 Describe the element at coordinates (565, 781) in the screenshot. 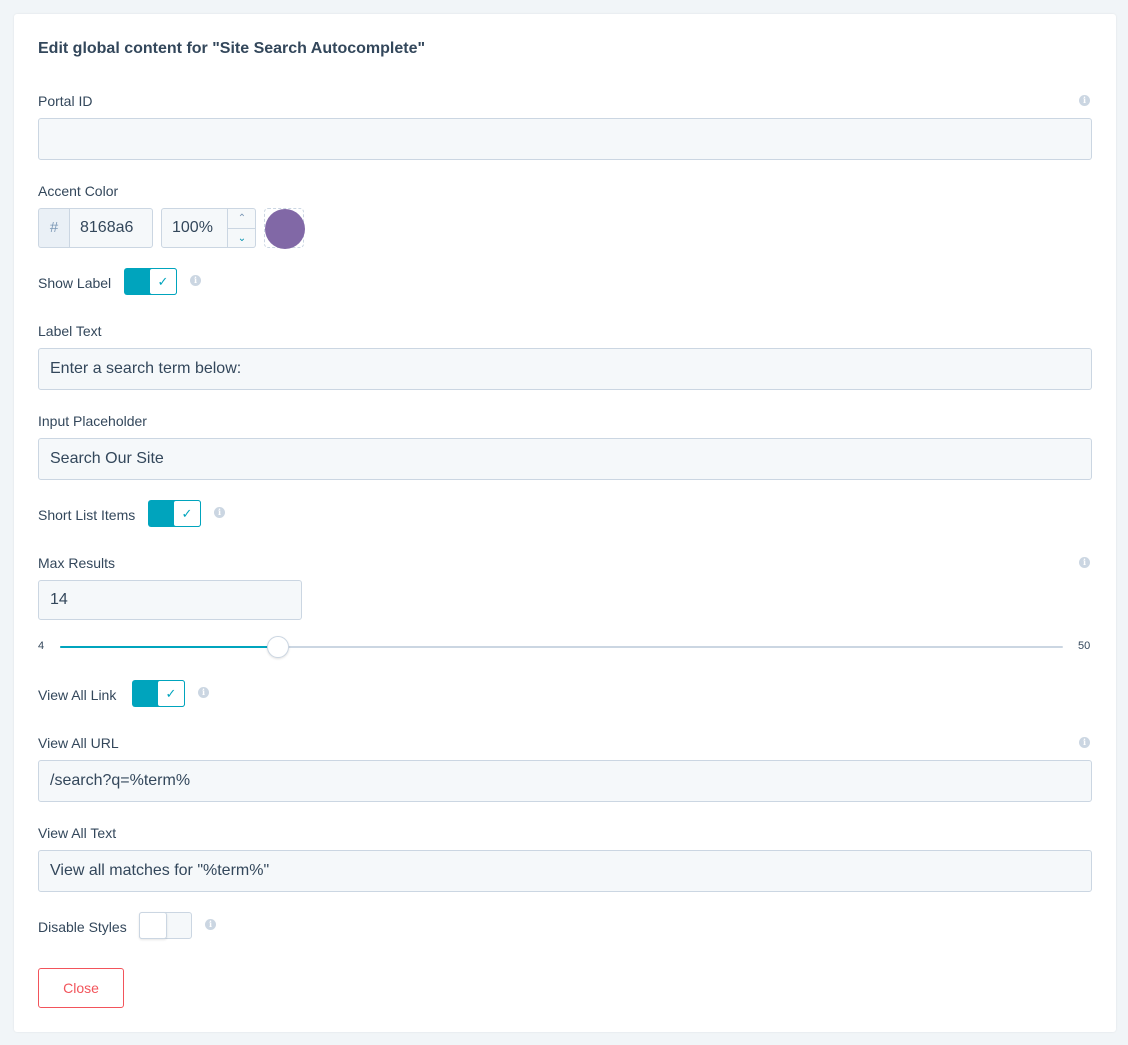

I see `view-all-url-input` at that location.